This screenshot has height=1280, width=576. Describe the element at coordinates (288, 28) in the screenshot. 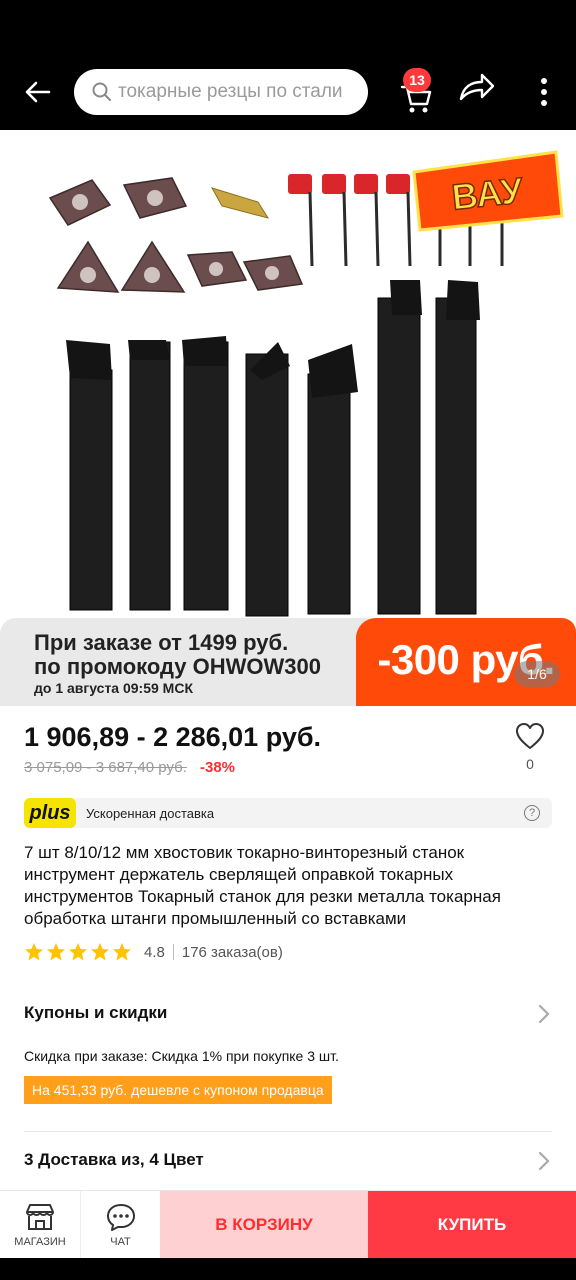

I see `status-bar` at that location.